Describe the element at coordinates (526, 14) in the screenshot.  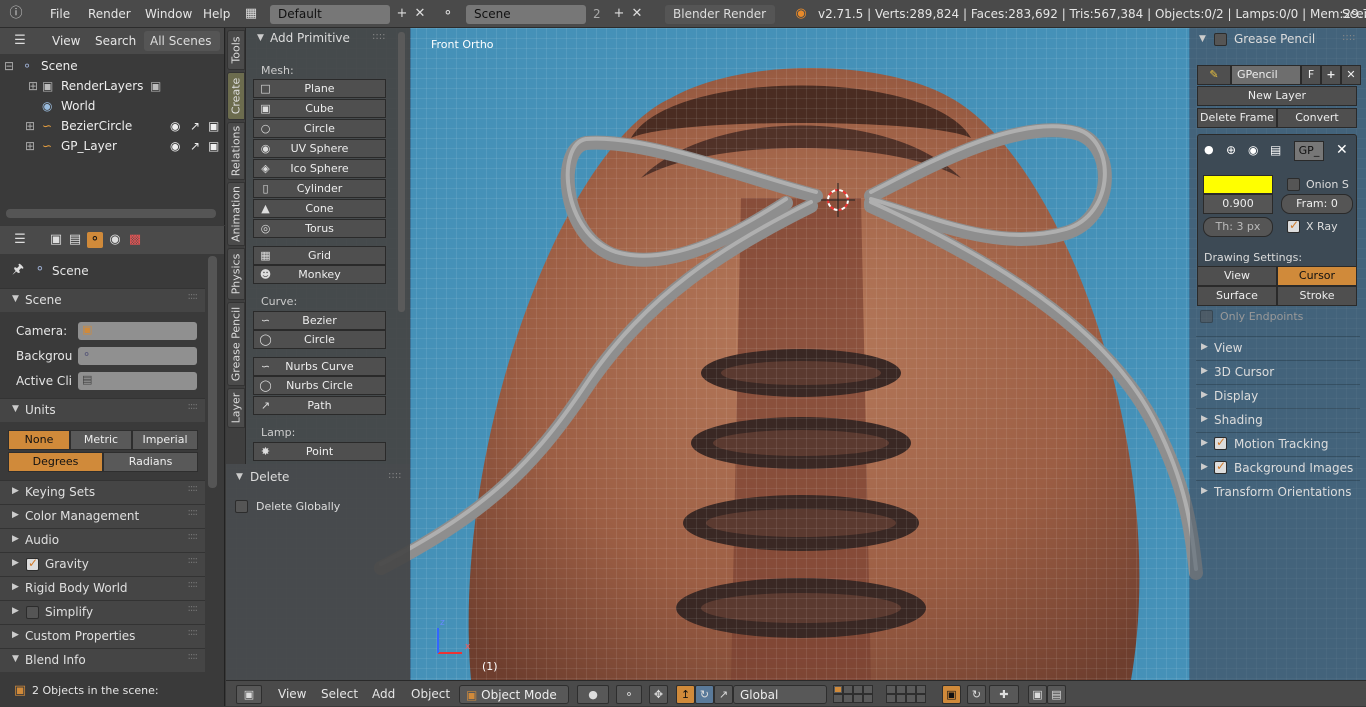
I see `scene-field: Scene` at that location.